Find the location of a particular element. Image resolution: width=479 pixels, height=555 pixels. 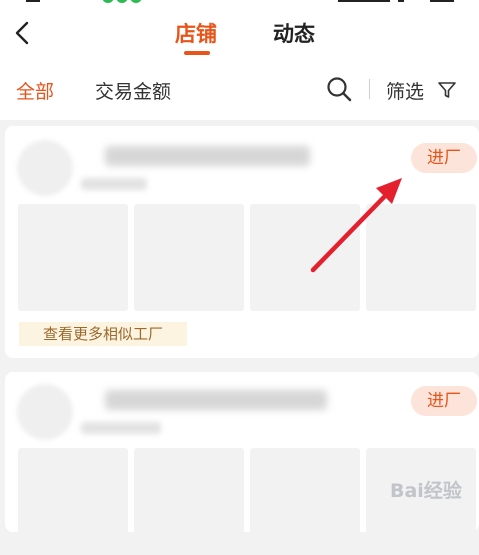

filter-transaction-amount: 交易金额 is located at coordinates (133, 90).